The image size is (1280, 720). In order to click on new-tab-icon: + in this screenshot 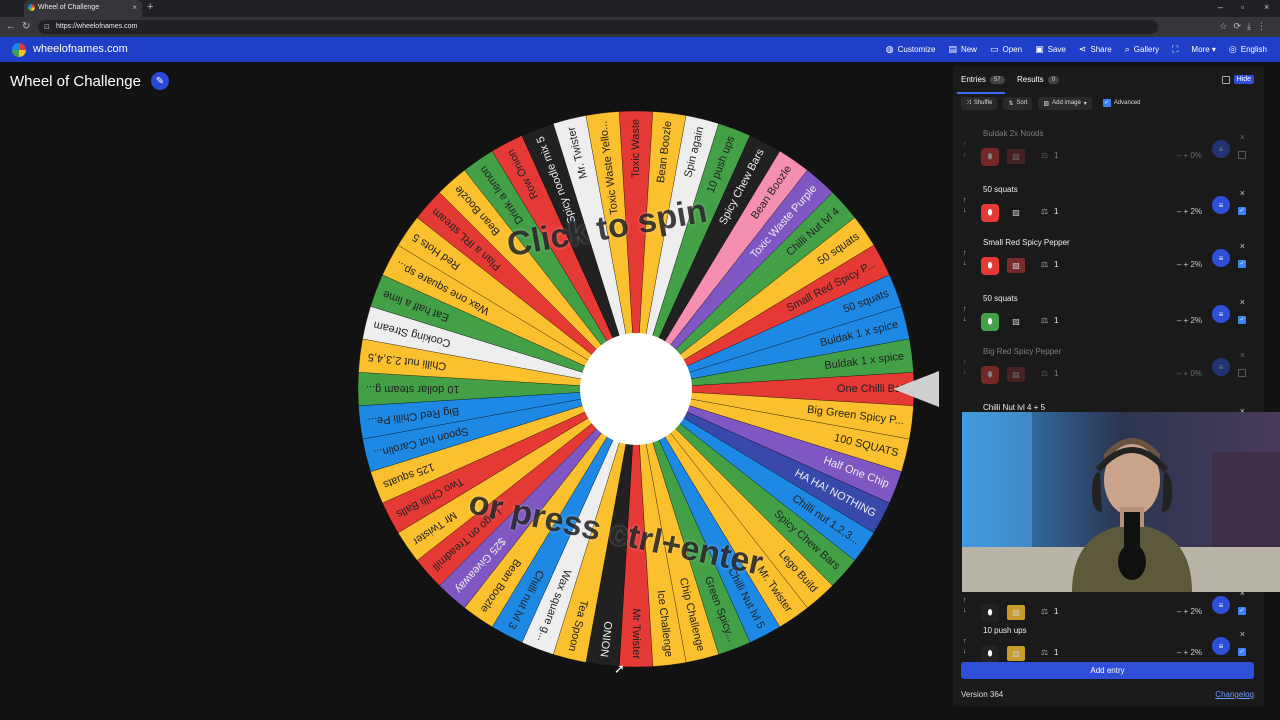, I will do `click(150, 7)`.